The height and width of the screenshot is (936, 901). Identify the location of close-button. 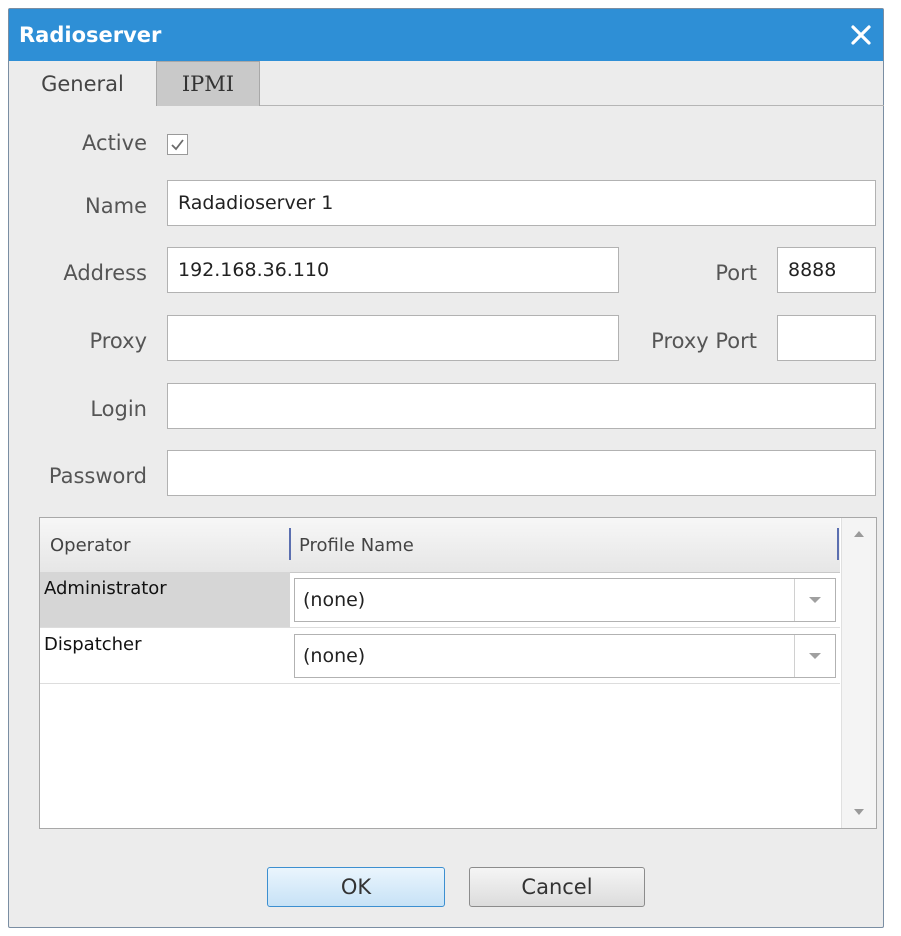
(861, 35).